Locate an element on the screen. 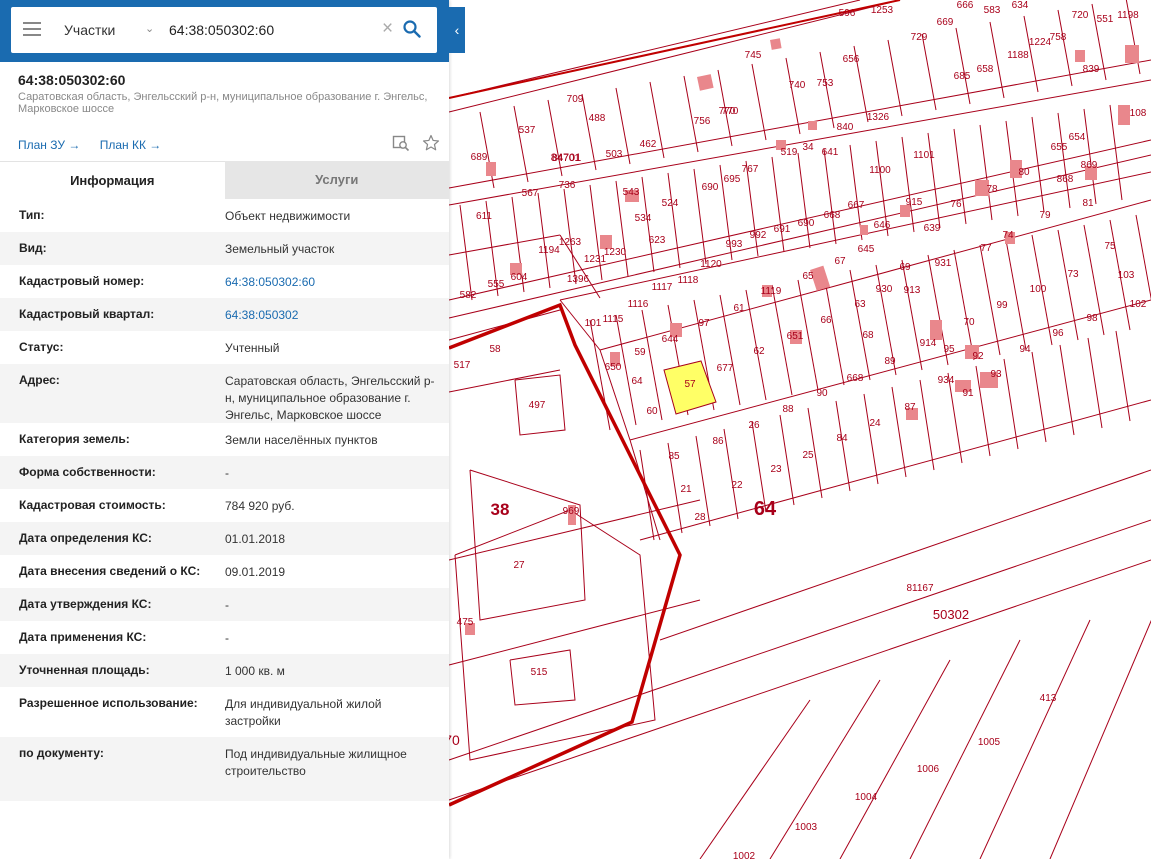 The image size is (1151, 859). parcel-label: 604 is located at coordinates (519, 277).